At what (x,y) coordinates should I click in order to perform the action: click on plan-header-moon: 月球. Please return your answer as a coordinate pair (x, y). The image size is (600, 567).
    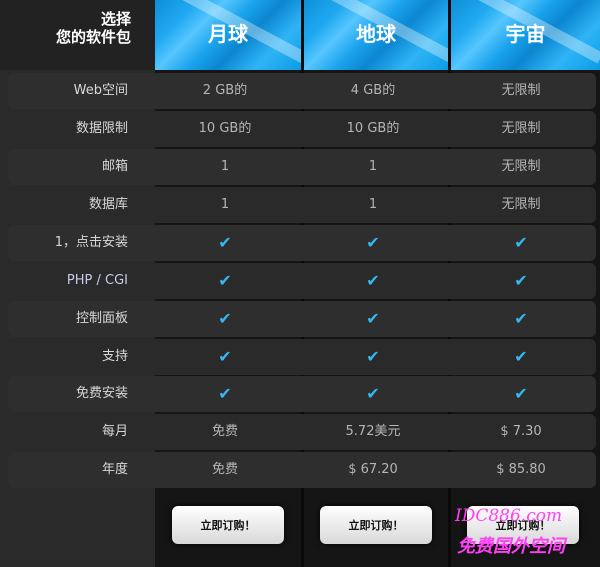
    Looking at the image, I should click on (228, 35).